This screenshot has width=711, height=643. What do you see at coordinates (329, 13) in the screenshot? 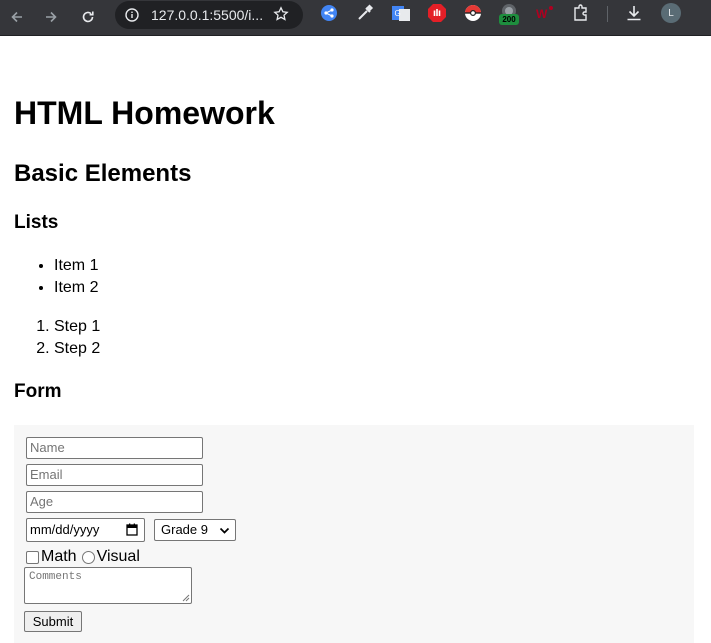
I see `share-extension-icon` at bounding box center [329, 13].